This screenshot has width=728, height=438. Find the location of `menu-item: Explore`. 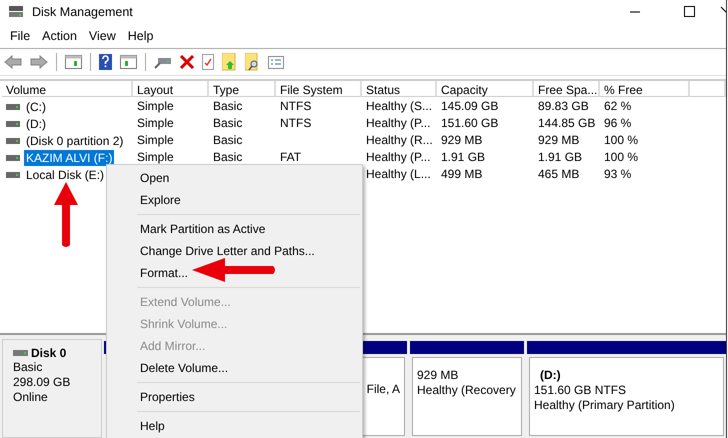

menu-item: Explore is located at coordinates (234, 200).